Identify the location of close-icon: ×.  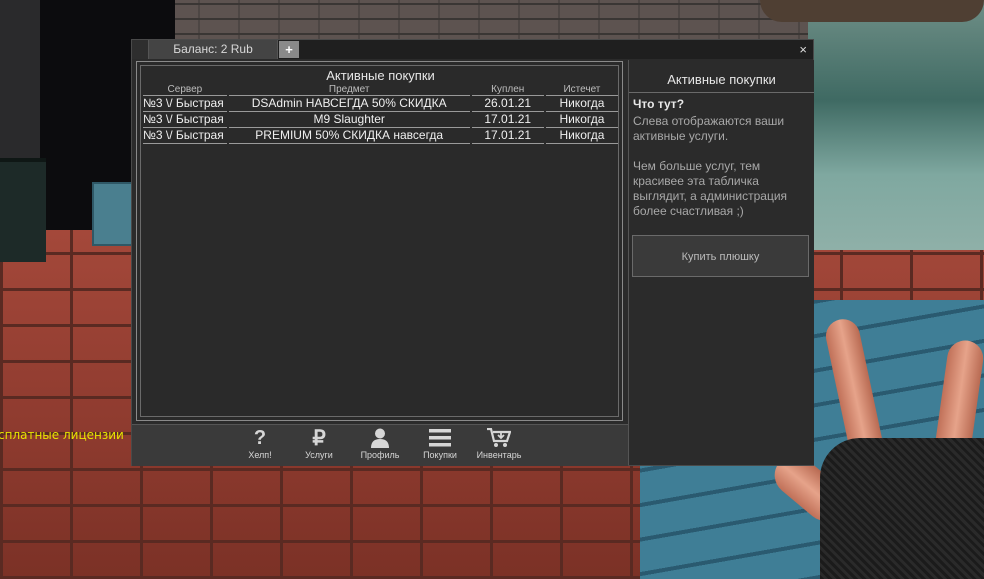
(803, 49).